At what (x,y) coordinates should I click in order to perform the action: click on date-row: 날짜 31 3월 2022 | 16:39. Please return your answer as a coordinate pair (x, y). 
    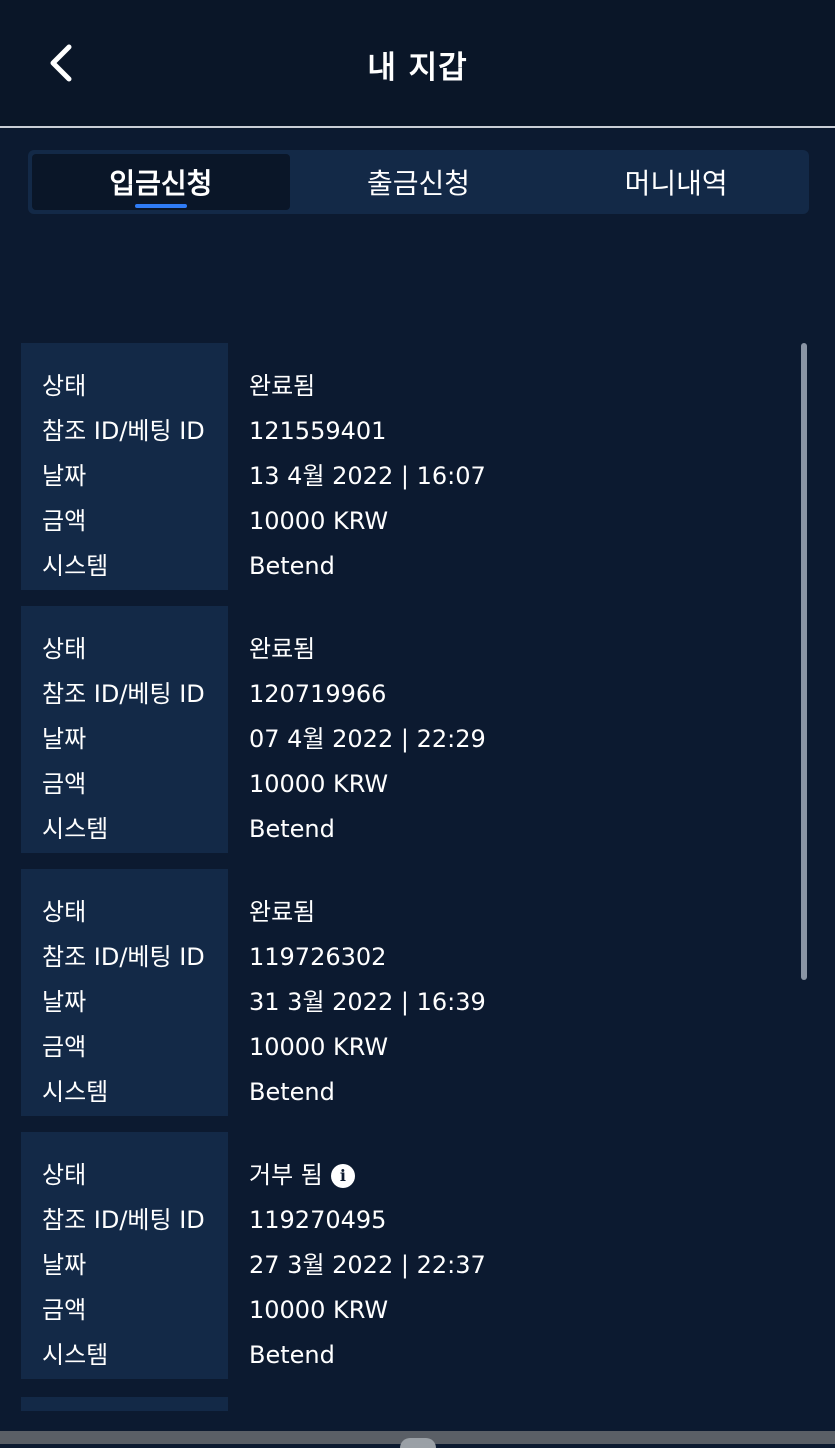
    Looking at the image, I should click on (406, 1002).